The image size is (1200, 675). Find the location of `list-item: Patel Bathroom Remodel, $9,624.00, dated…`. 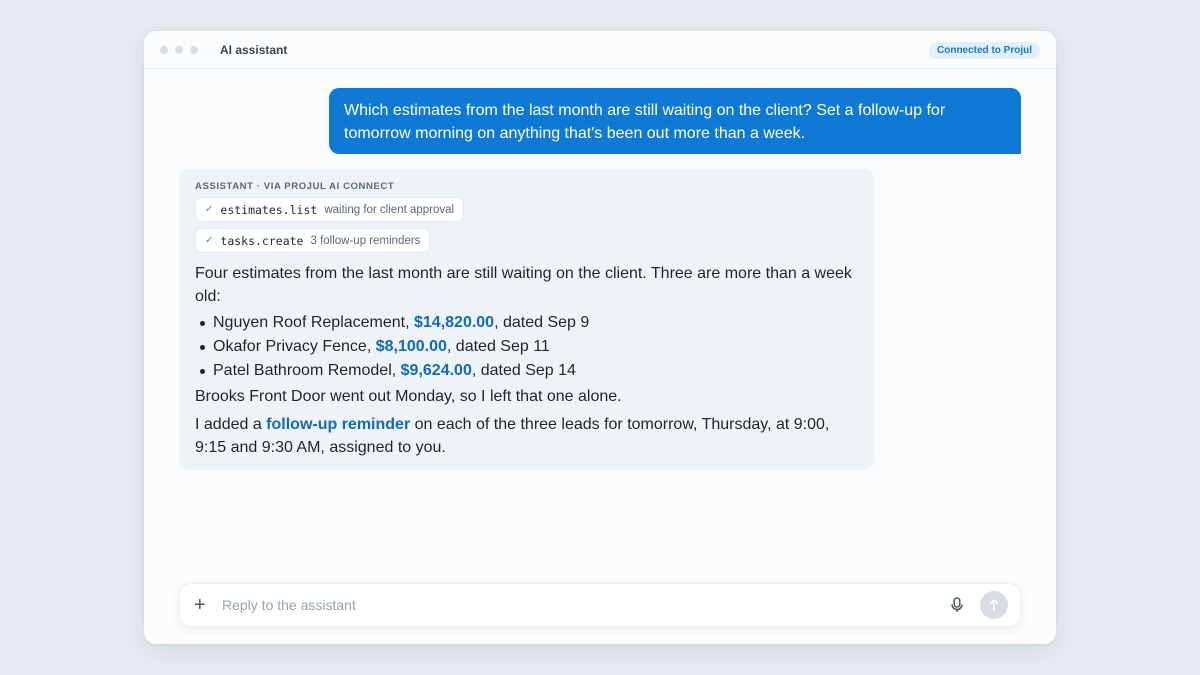

list-item: Patel Bathroom Remodel, $9,624.00, dated… is located at coordinates (526, 371).